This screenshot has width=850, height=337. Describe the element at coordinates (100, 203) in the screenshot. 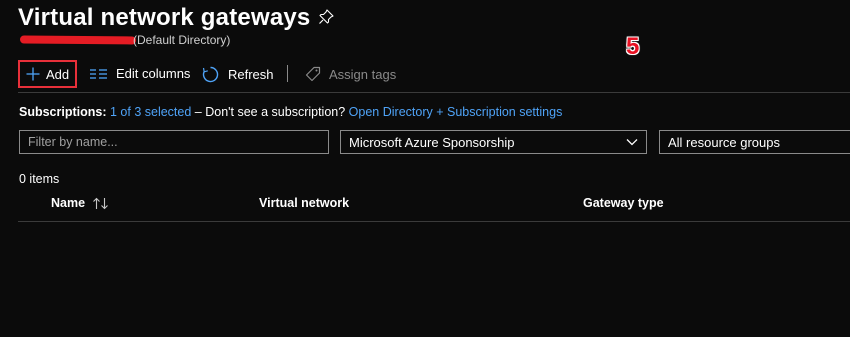

I see `sort-icon` at that location.